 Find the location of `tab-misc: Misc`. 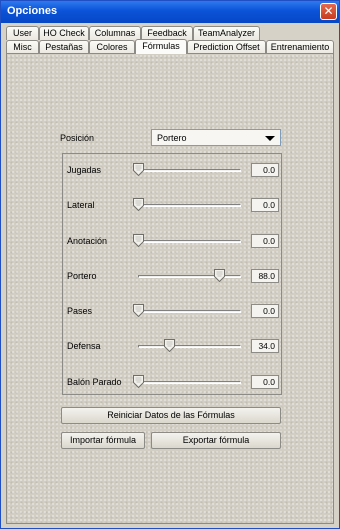

tab-misc: Misc is located at coordinates (22, 47).